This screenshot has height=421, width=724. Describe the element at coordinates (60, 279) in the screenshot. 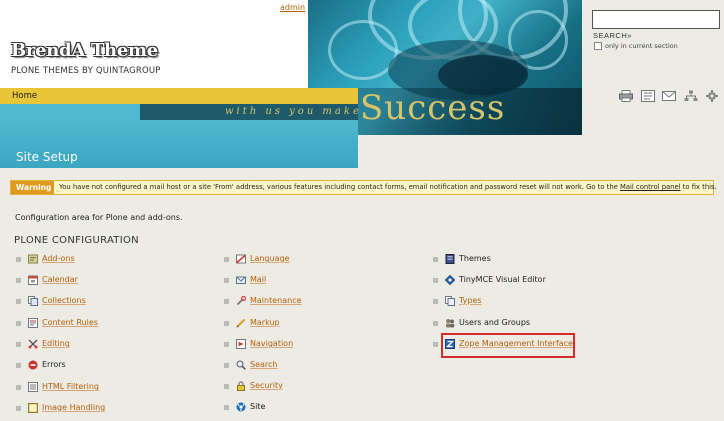

I see `config-label: Calendar` at that location.